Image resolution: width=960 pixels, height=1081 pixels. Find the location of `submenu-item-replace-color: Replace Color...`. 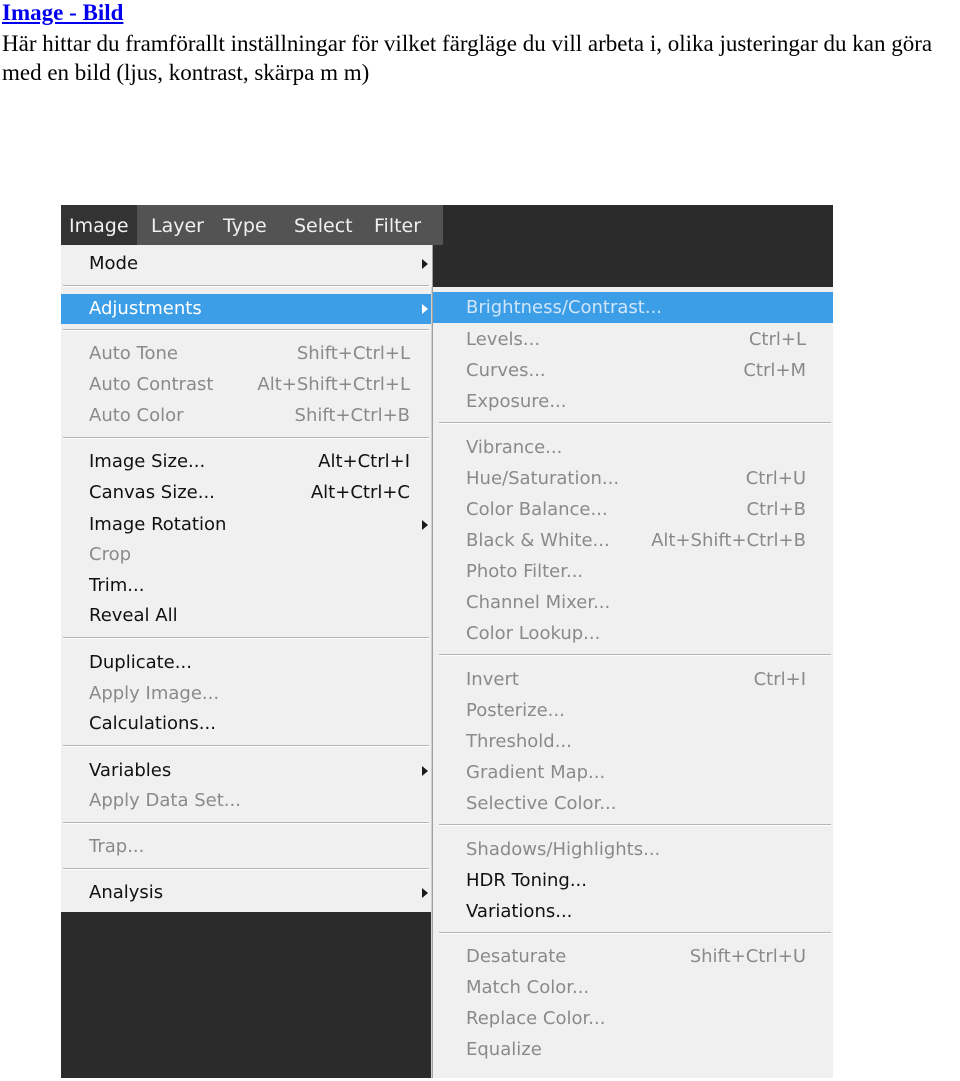

submenu-item-replace-color: Replace Color... is located at coordinates (633, 1018).